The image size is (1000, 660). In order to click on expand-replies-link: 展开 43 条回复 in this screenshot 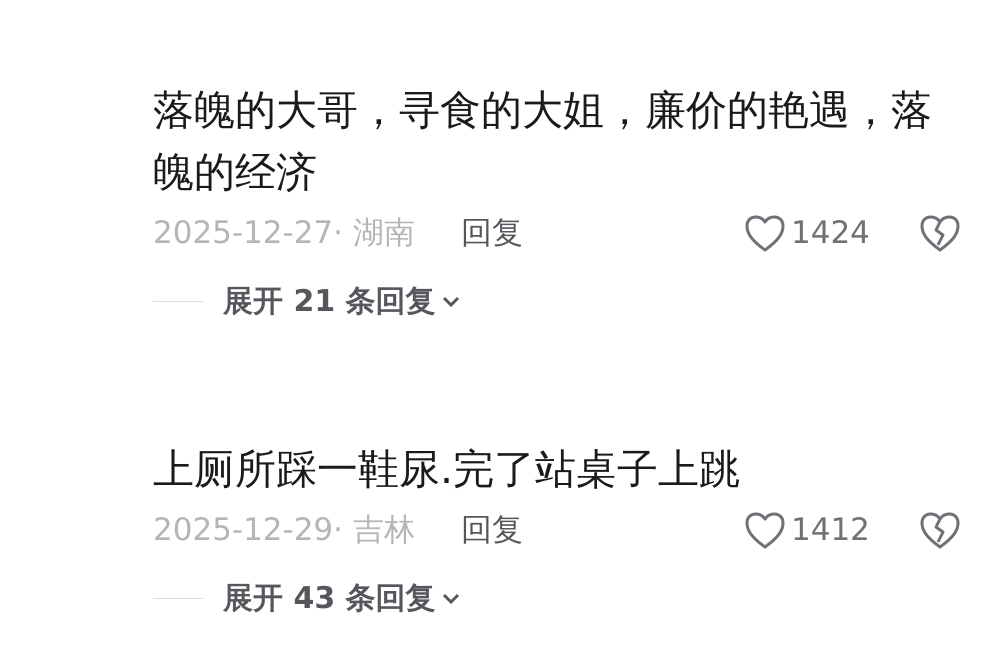, I will do `click(341, 598)`.